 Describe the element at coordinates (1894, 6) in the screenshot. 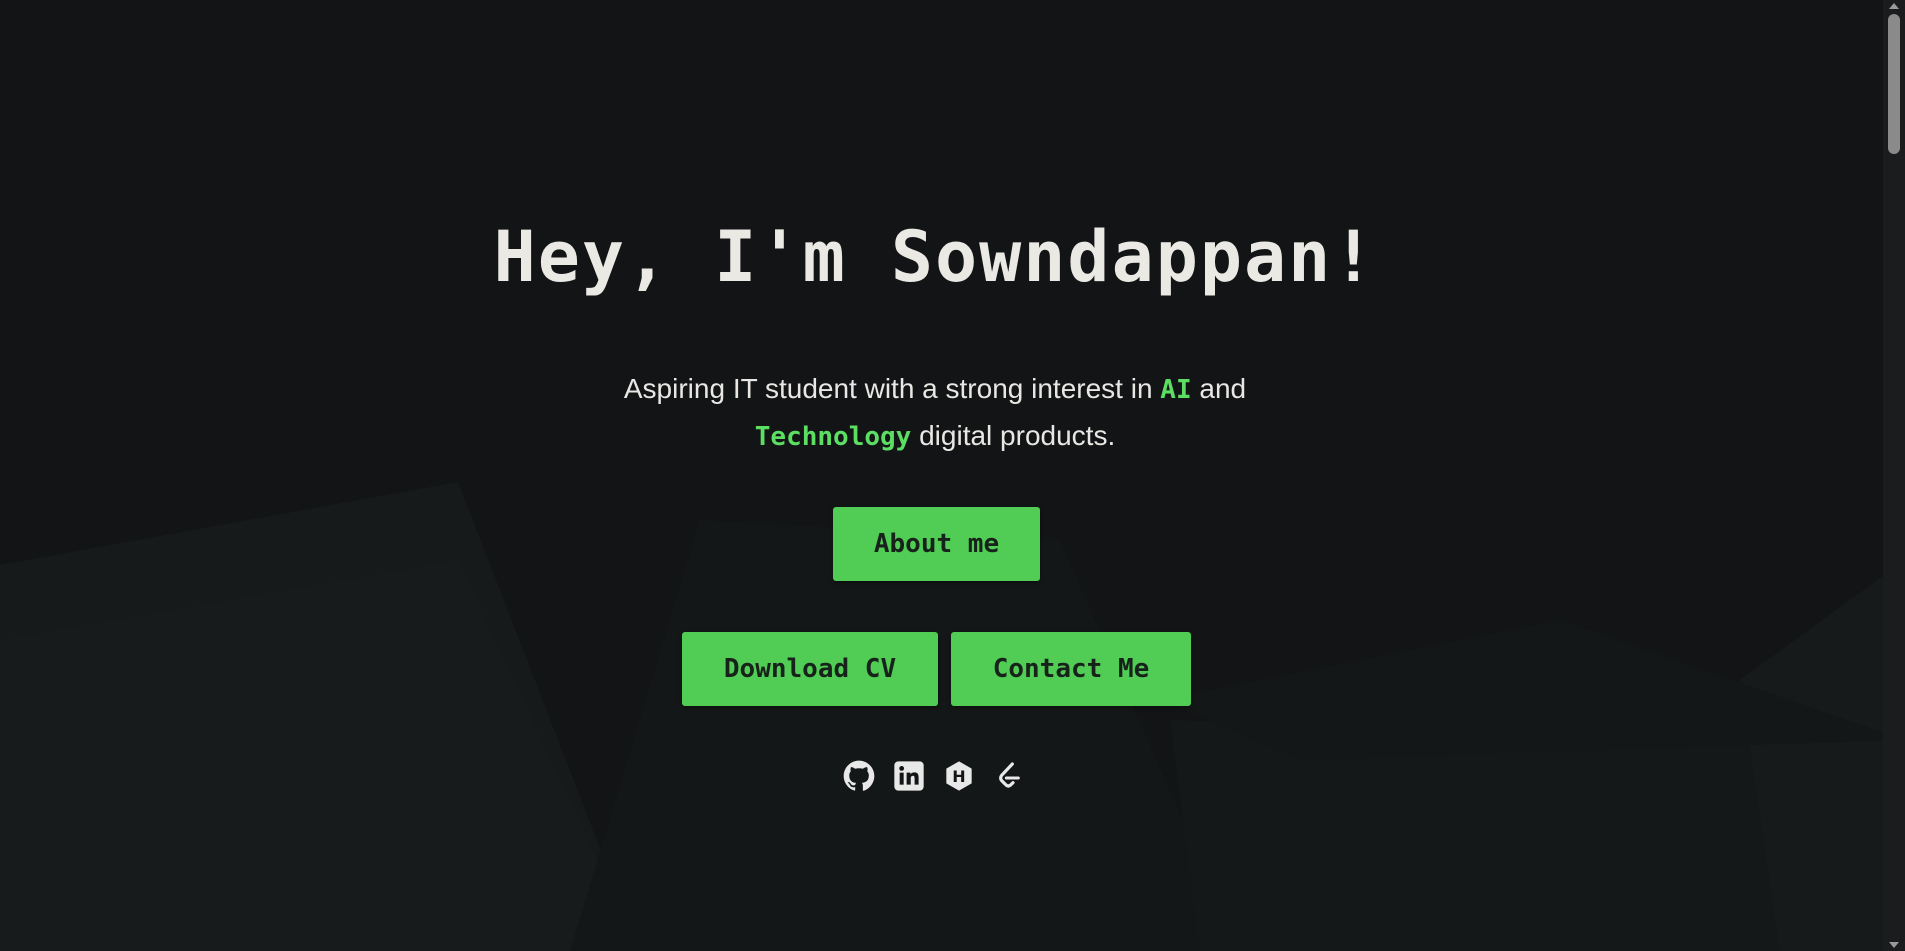

I see `scroll-up-arrow-icon` at that location.